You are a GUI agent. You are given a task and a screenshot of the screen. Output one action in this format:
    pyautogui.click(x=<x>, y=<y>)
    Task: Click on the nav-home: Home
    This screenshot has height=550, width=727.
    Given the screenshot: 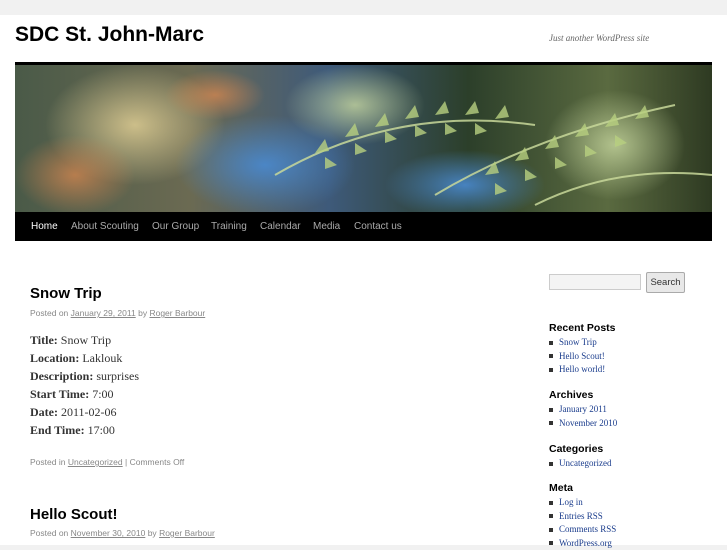 What is the action you would take?
    pyautogui.click(x=44, y=226)
    